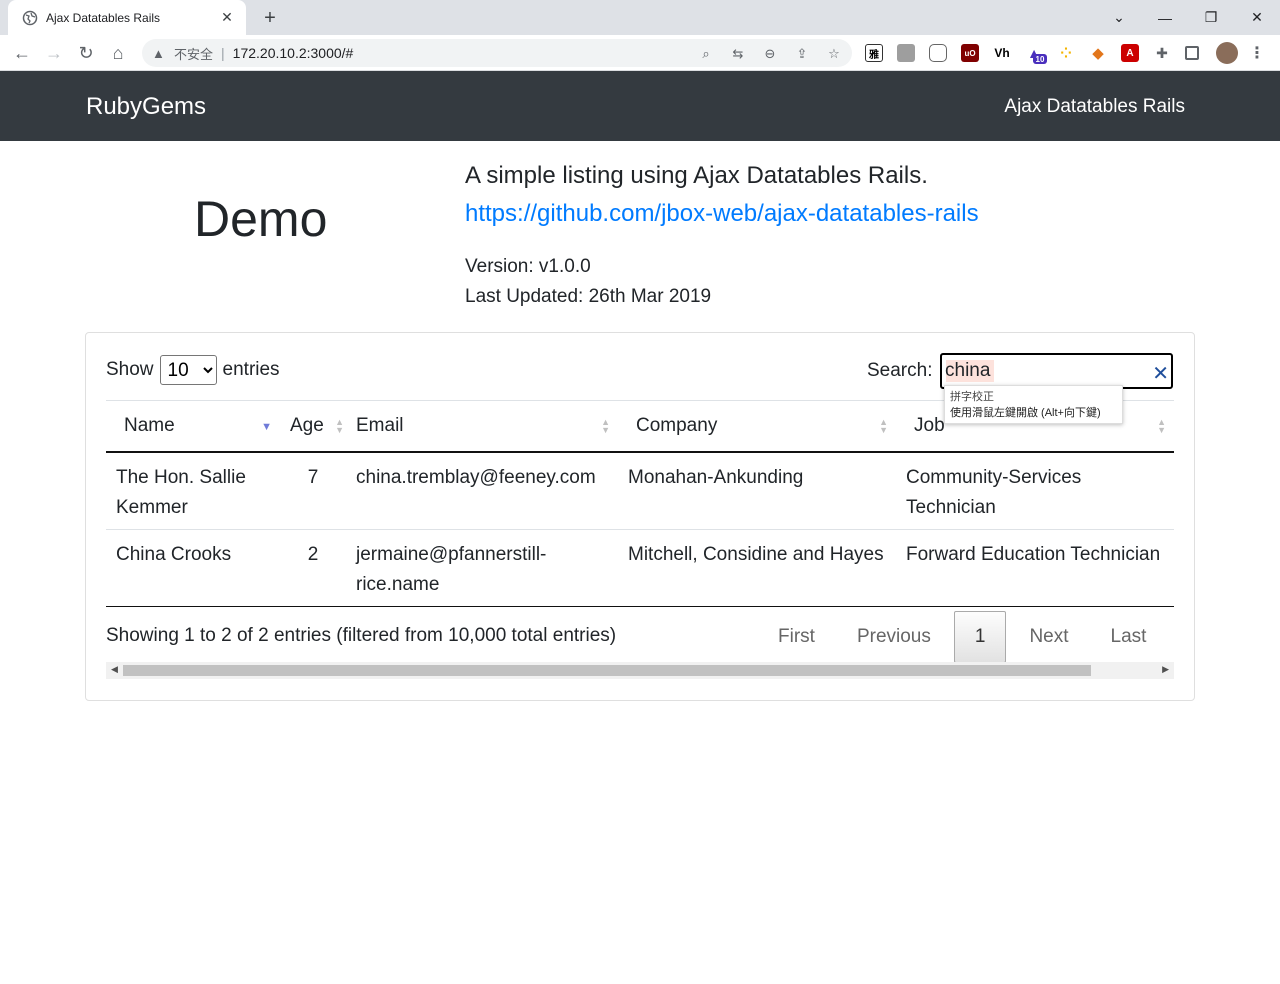  What do you see at coordinates (757, 426) in the screenshot?
I see `column-header-company: Company ▲ ▼` at bounding box center [757, 426].